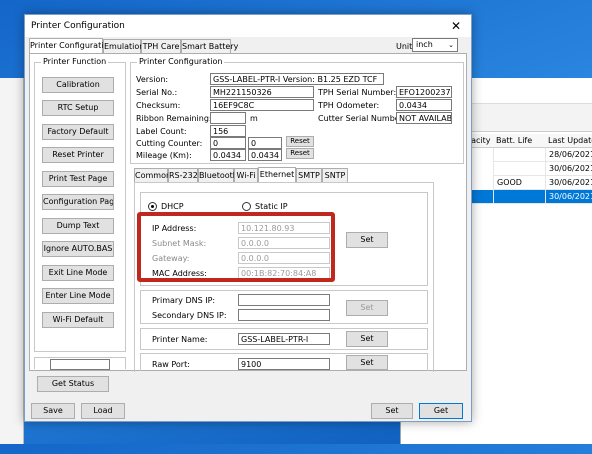 The image size is (592, 454). What do you see at coordinates (174, 118) in the screenshot?
I see `ribbon-remaining-label: Ribbon Remaining:` at bounding box center [174, 118].